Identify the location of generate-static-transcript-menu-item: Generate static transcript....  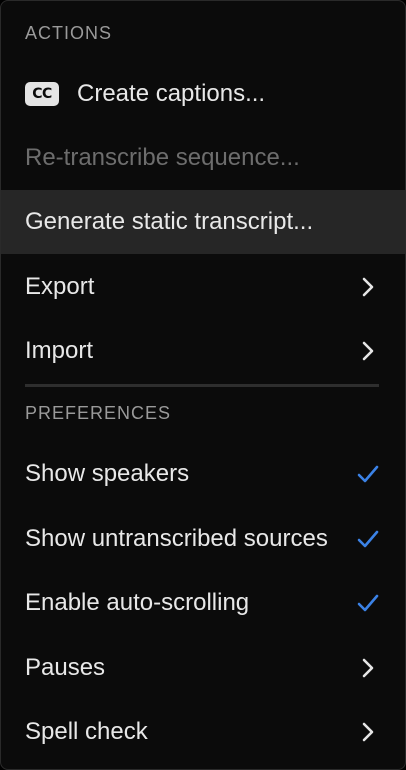
(203, 222).